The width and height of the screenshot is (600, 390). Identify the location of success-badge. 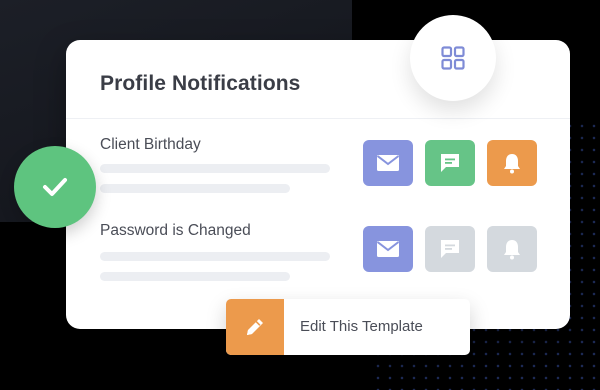
(55, 187).